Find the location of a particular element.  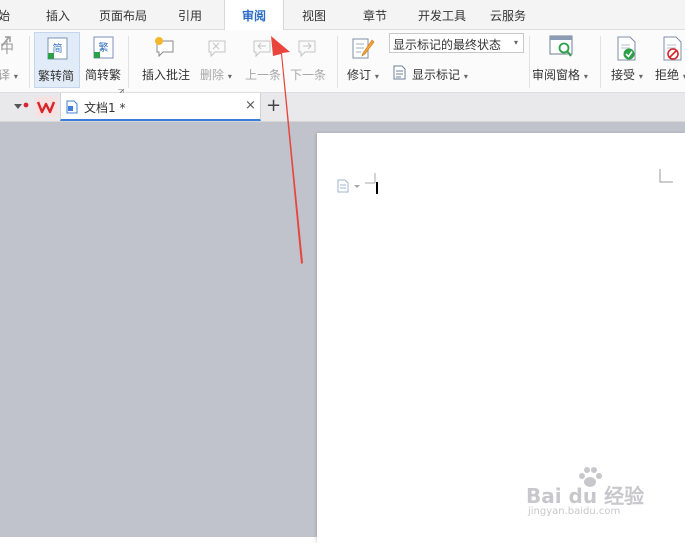

tab-references: 引用 is located at coordinates (190, 15).